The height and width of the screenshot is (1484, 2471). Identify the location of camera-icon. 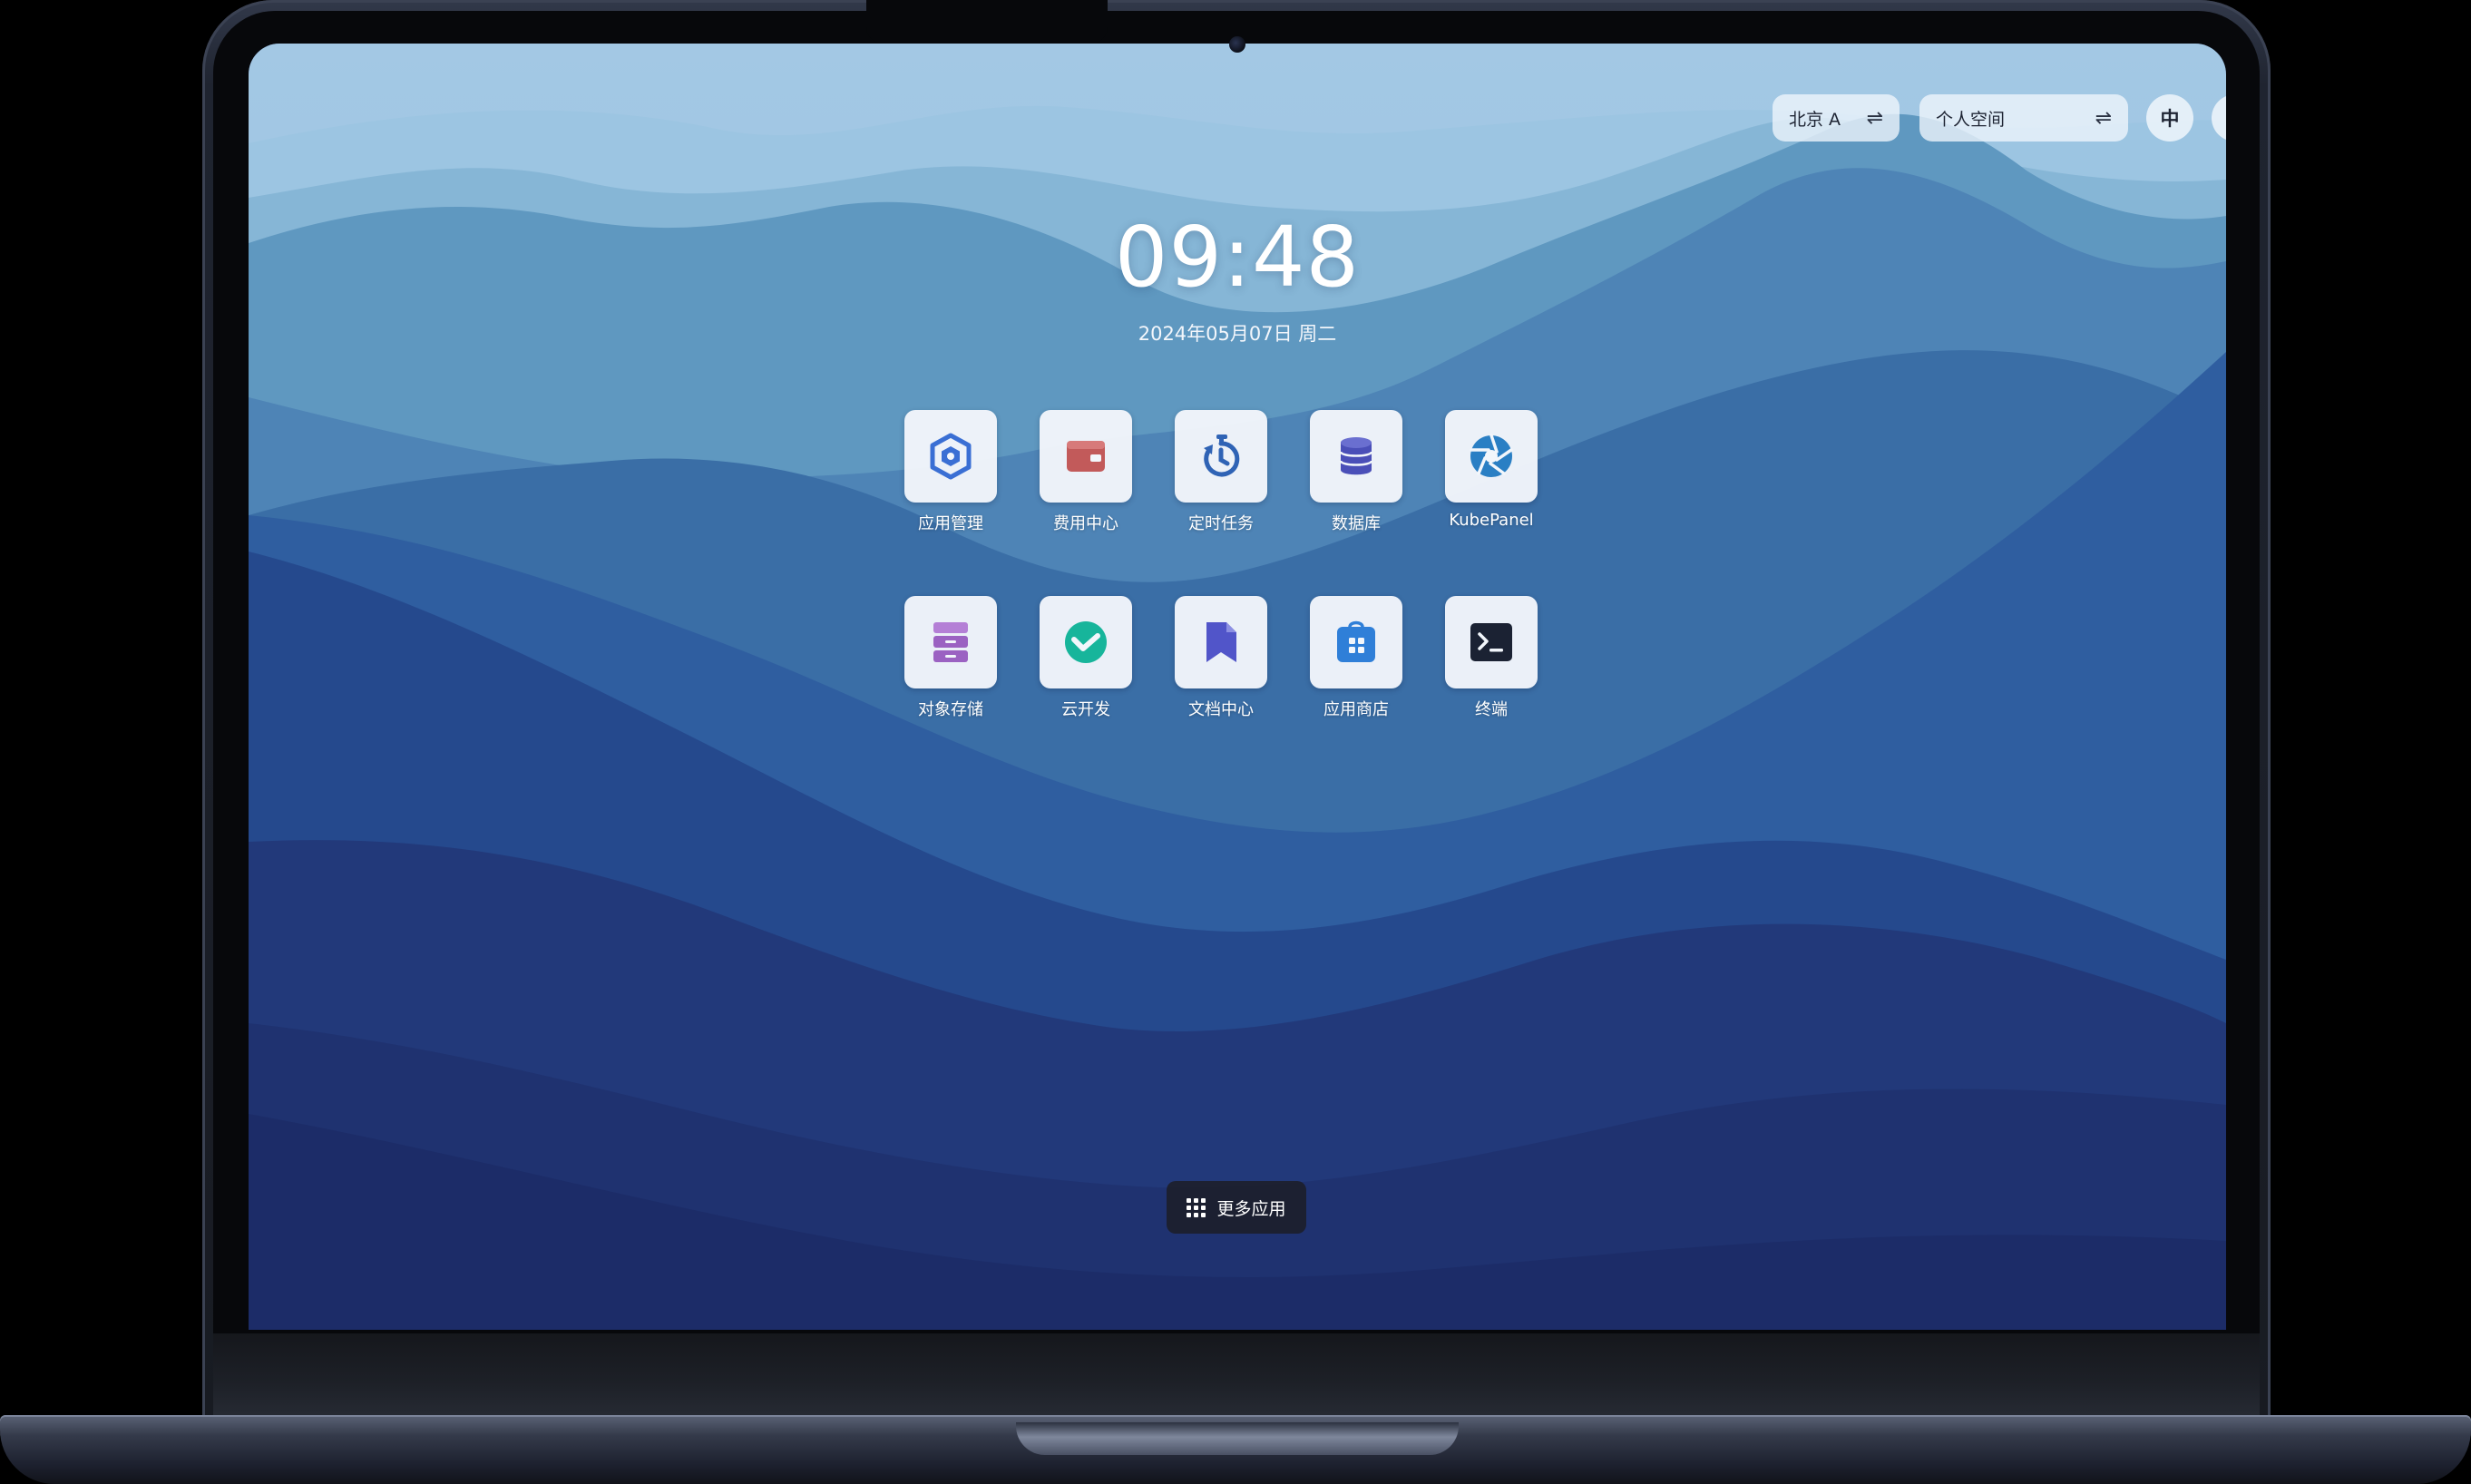
(1237, 44).